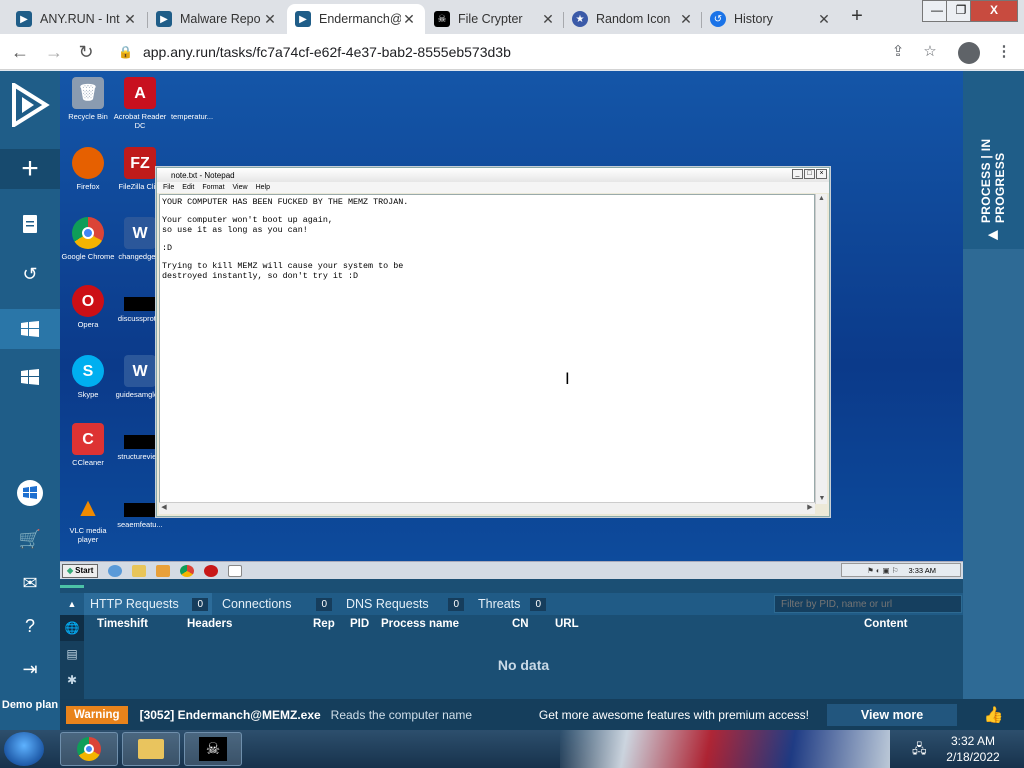  I want to click on tab-dns-requests: DNS Requests 0, so click(404, 604).